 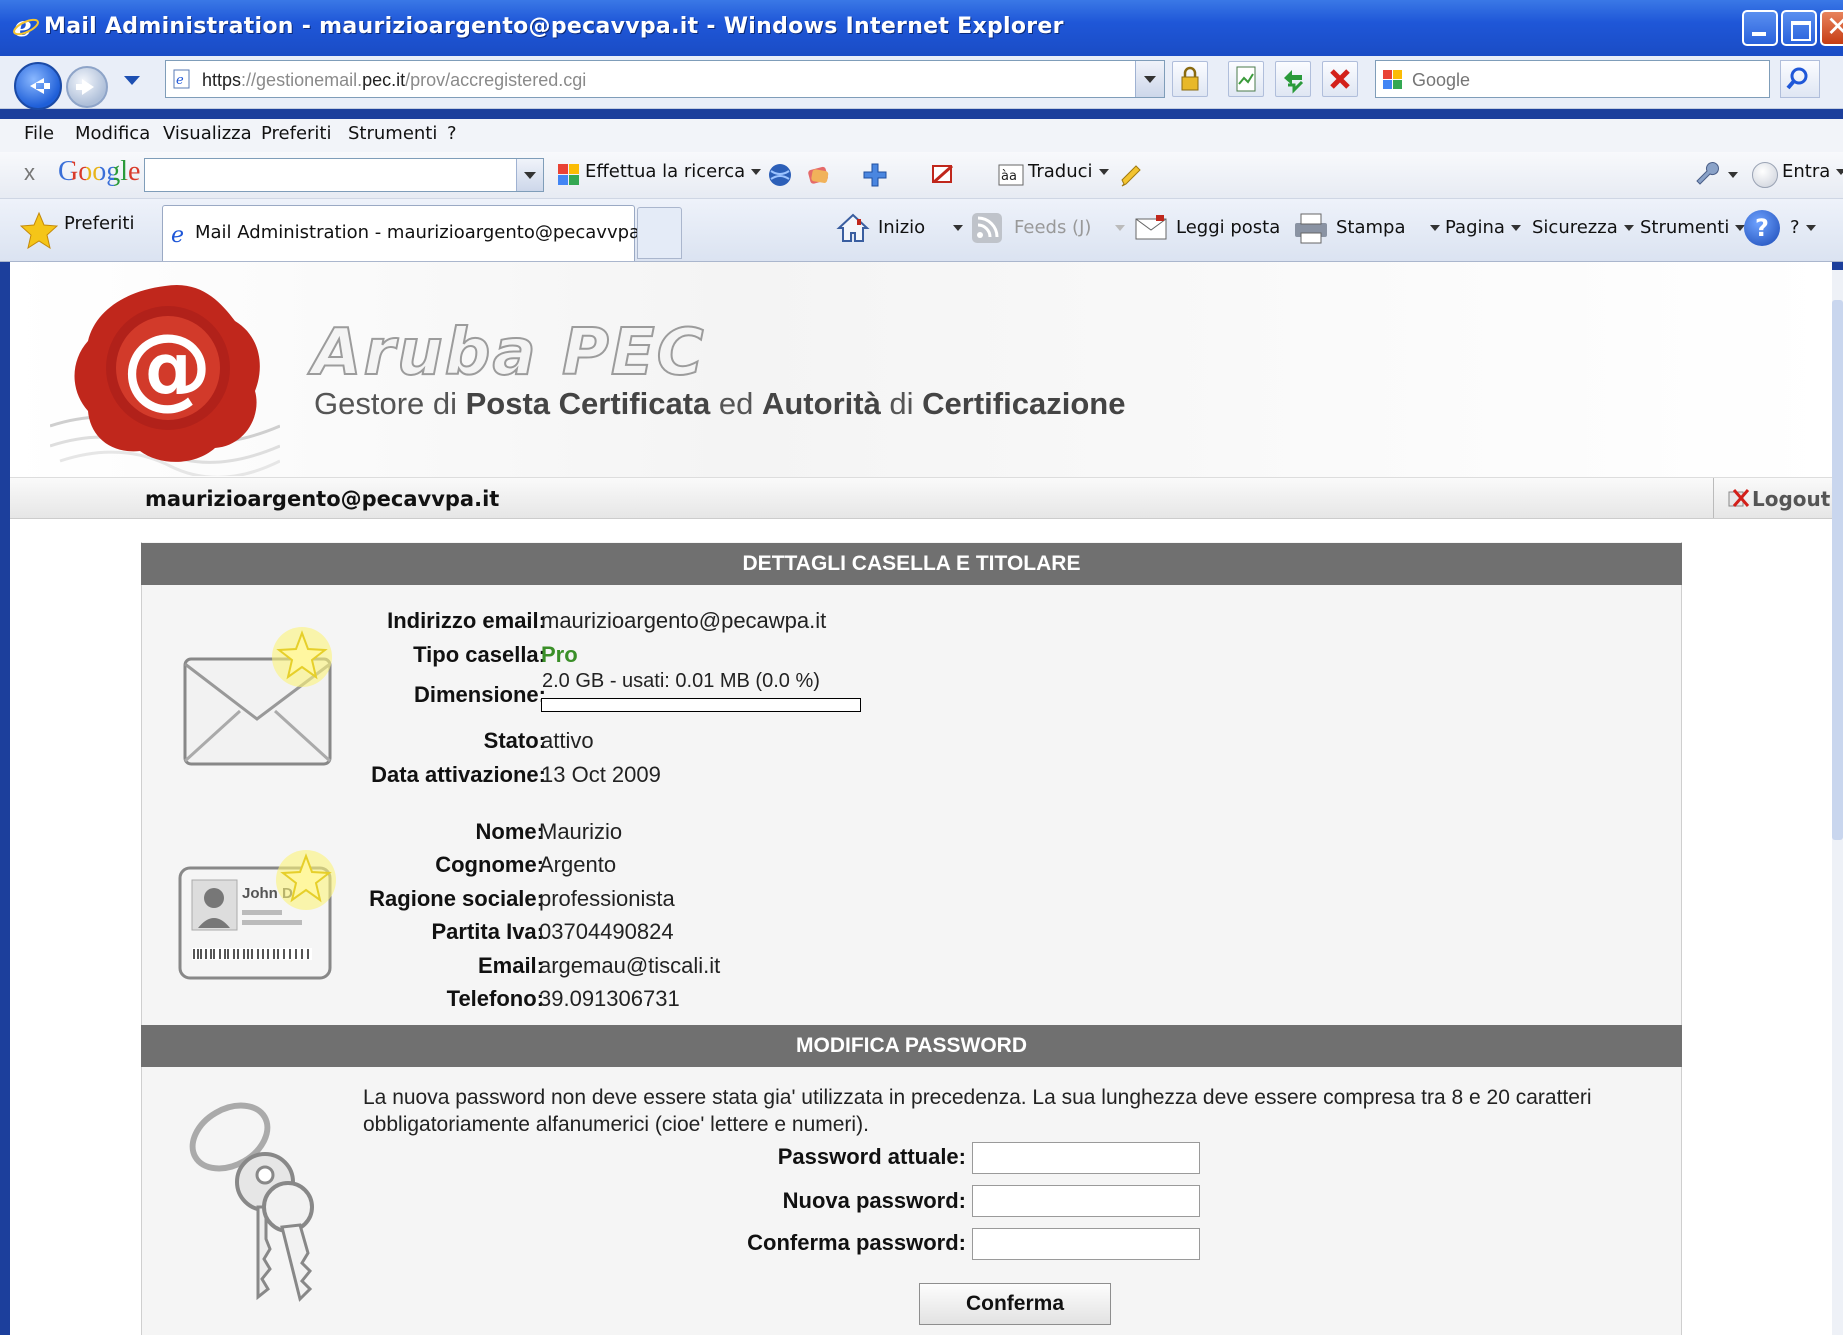 I want to click on new-password-input, so click(x=1086, y=1201).